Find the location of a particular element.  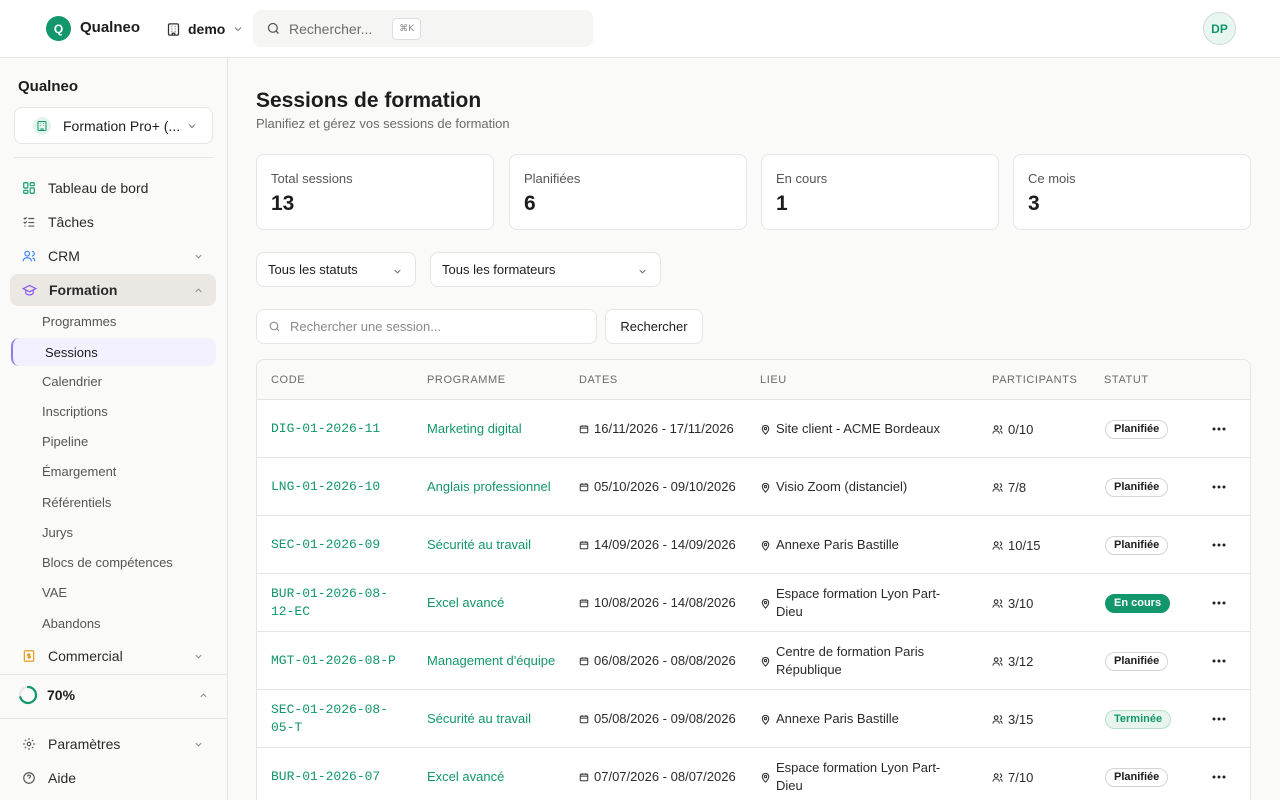

onboarding-progress: 70% is located at coordinates (112, 695).